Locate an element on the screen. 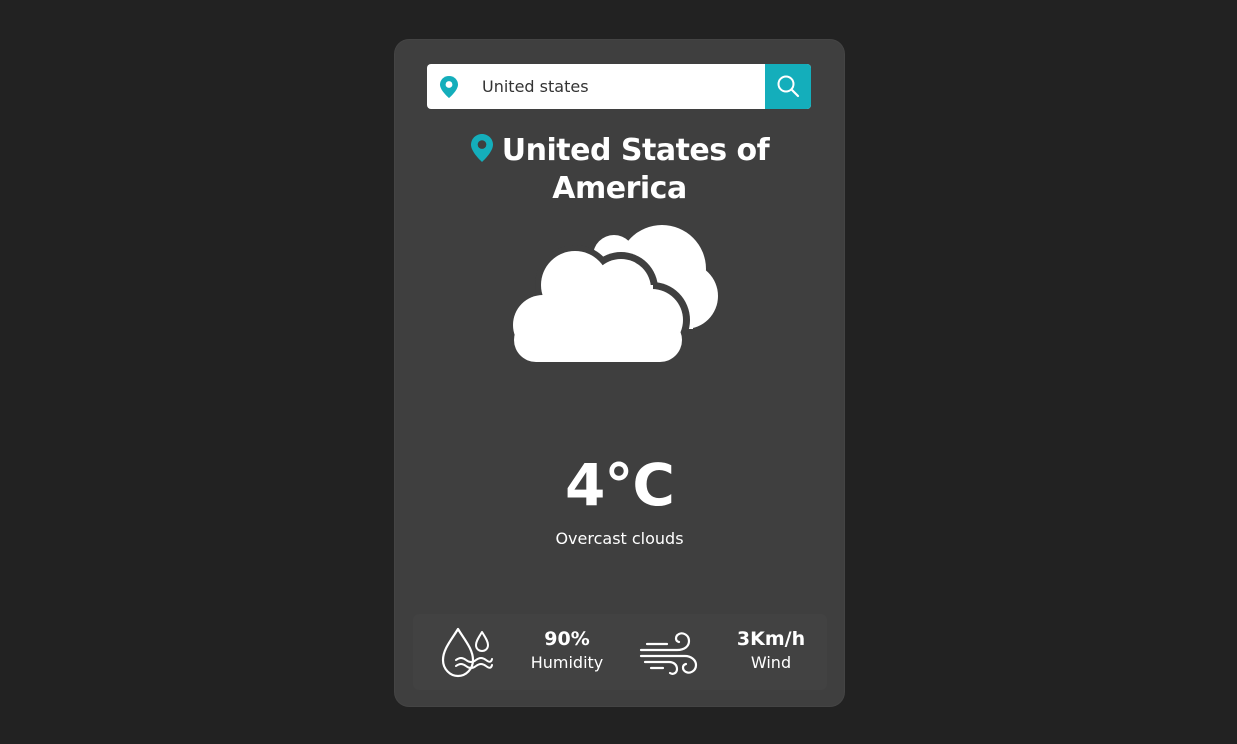  location-title: United States of America is located at coordinates (619, 170).